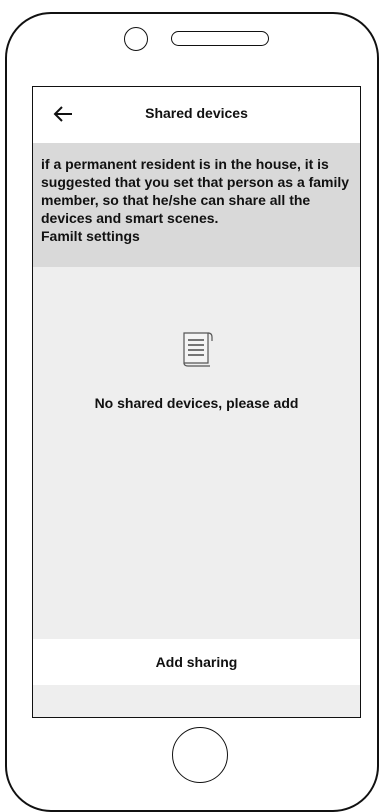 Image resolution: width=386 pixels, height=812 pixels. I want to click on empty-state-message: No shared devices, please add, so click(196, 403).